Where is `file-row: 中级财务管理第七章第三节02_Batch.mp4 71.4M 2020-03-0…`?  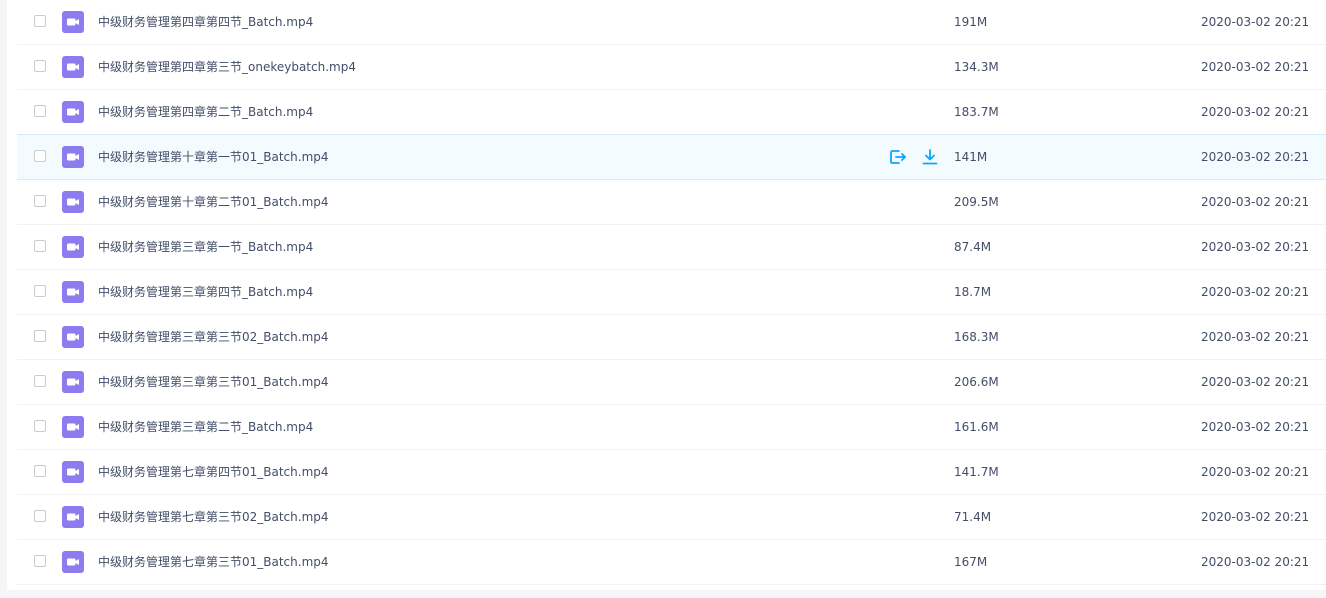 file-row: 中级财务管理第七章第三节02_Batch.mp4 71.4M 2020-03-0… is located at coordinates (671, 517).